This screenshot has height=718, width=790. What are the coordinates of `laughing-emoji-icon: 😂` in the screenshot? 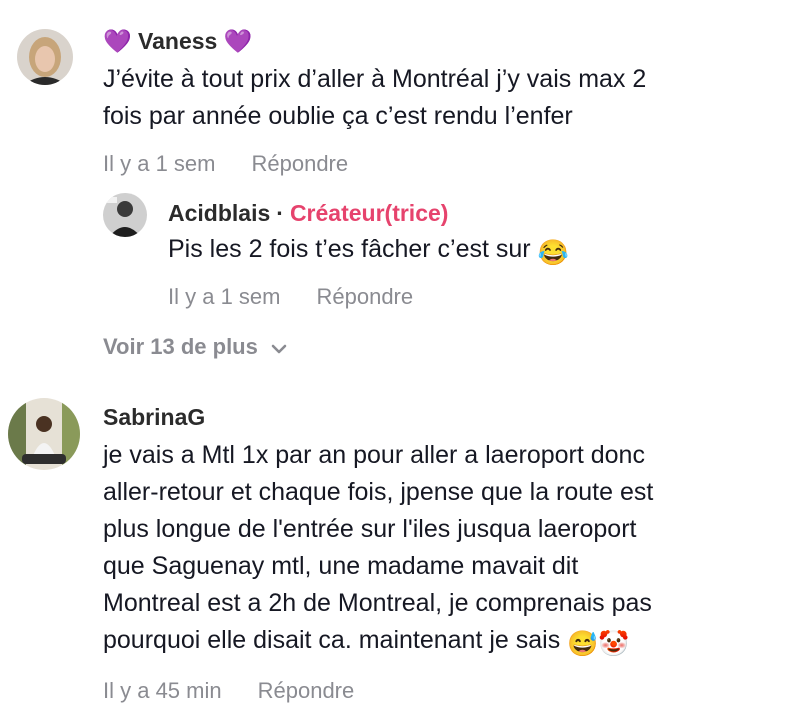 It's located at (553, 253).